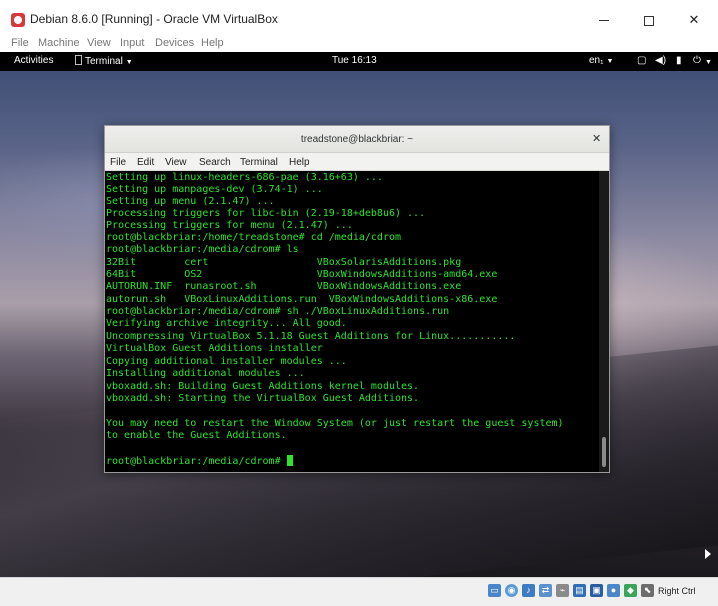 This screenshot has height=606, width=718. Describe the element at coordinates (511, 590) in the screenshot. I see `optical-drive-icon: ◉` at that location.